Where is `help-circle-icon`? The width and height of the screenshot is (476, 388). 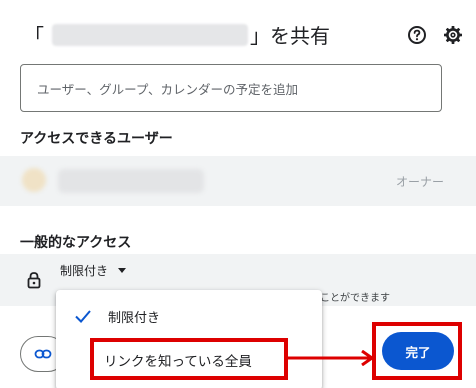
help-circle-icon is located at coordinates (417, 35).